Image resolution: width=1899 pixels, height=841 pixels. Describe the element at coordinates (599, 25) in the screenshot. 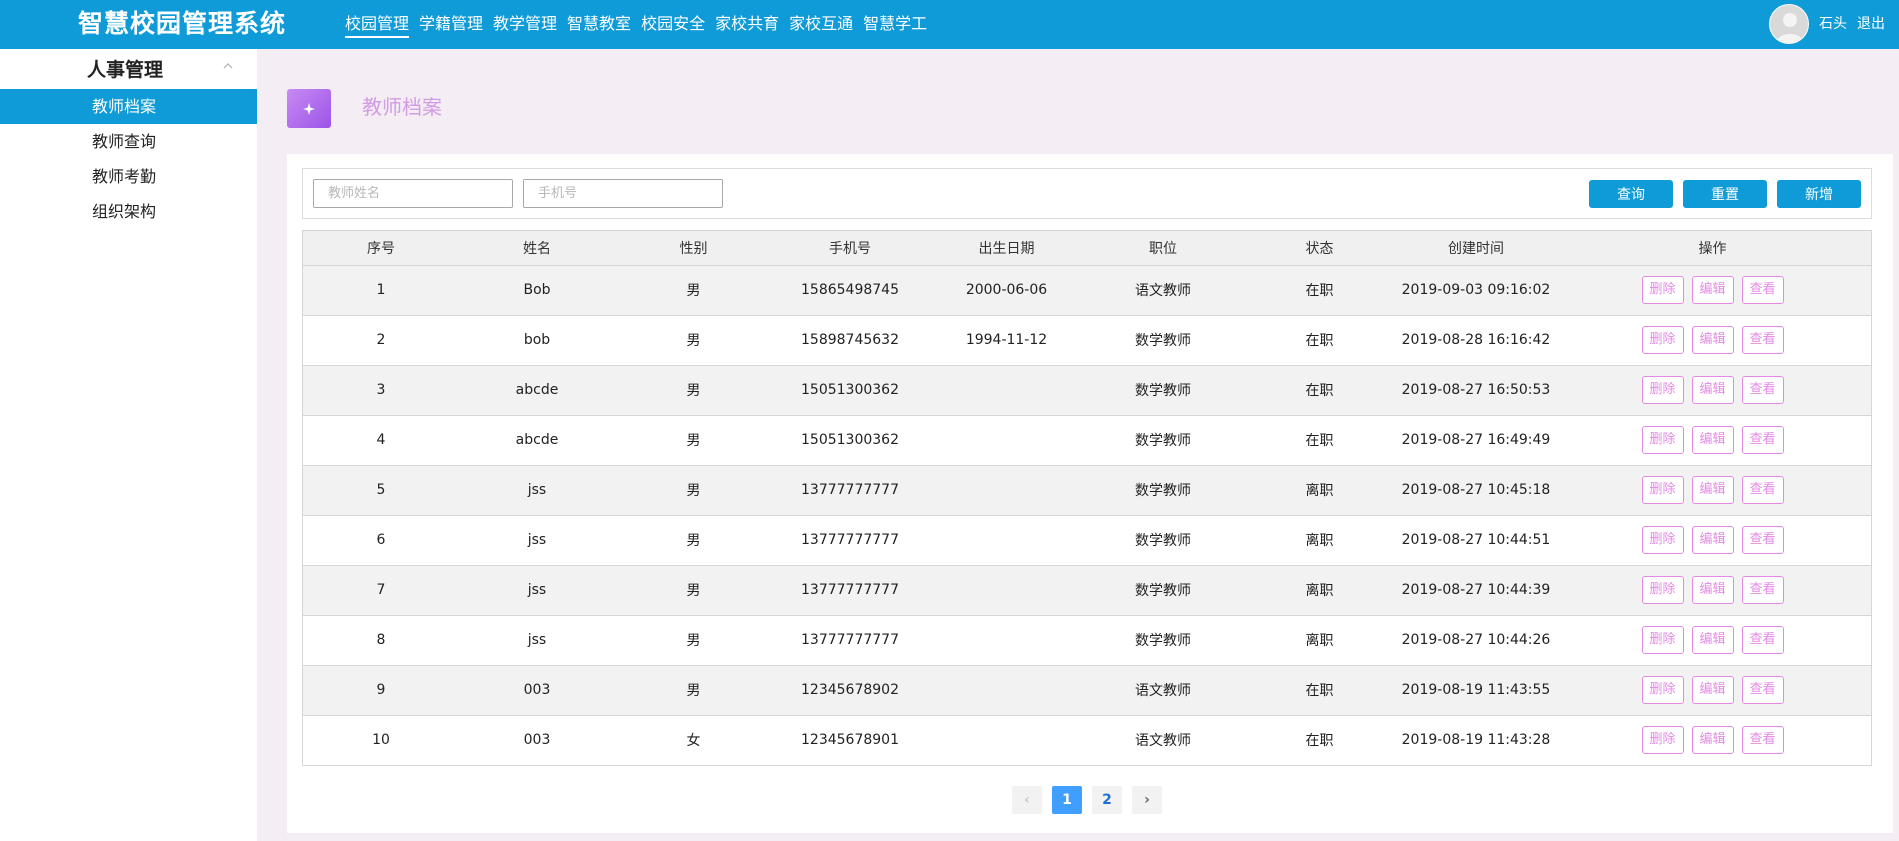

I see `nav-item-3: 智慧教室` at that location.